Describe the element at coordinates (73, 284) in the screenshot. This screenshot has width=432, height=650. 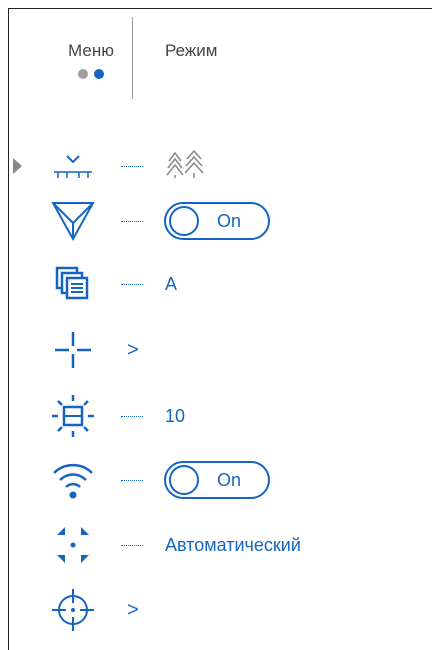
I see `image-gallery-icon` at that location.